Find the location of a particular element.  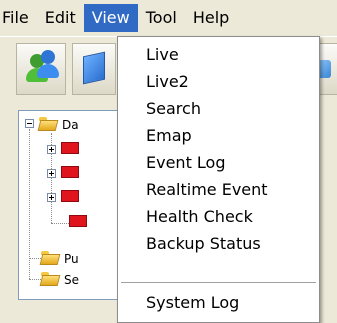

collapse-icon is located at coordinates (29, 123).